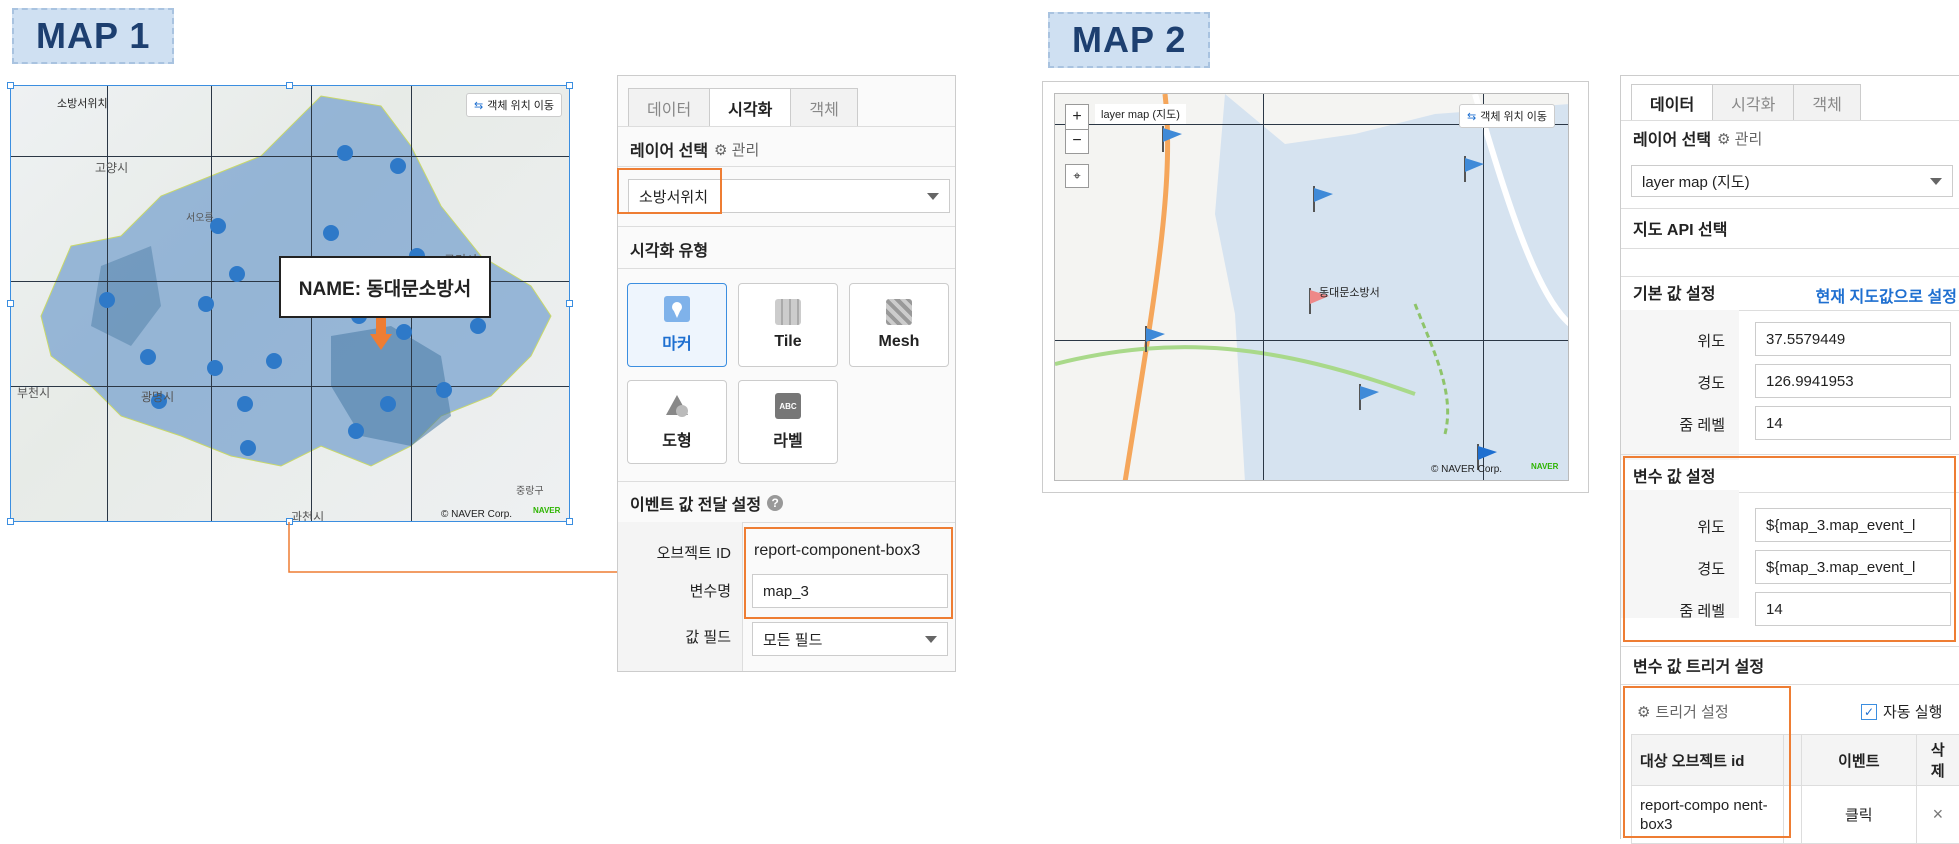  I want to click on value-field-value: 모든 필드, so click(792, 639).